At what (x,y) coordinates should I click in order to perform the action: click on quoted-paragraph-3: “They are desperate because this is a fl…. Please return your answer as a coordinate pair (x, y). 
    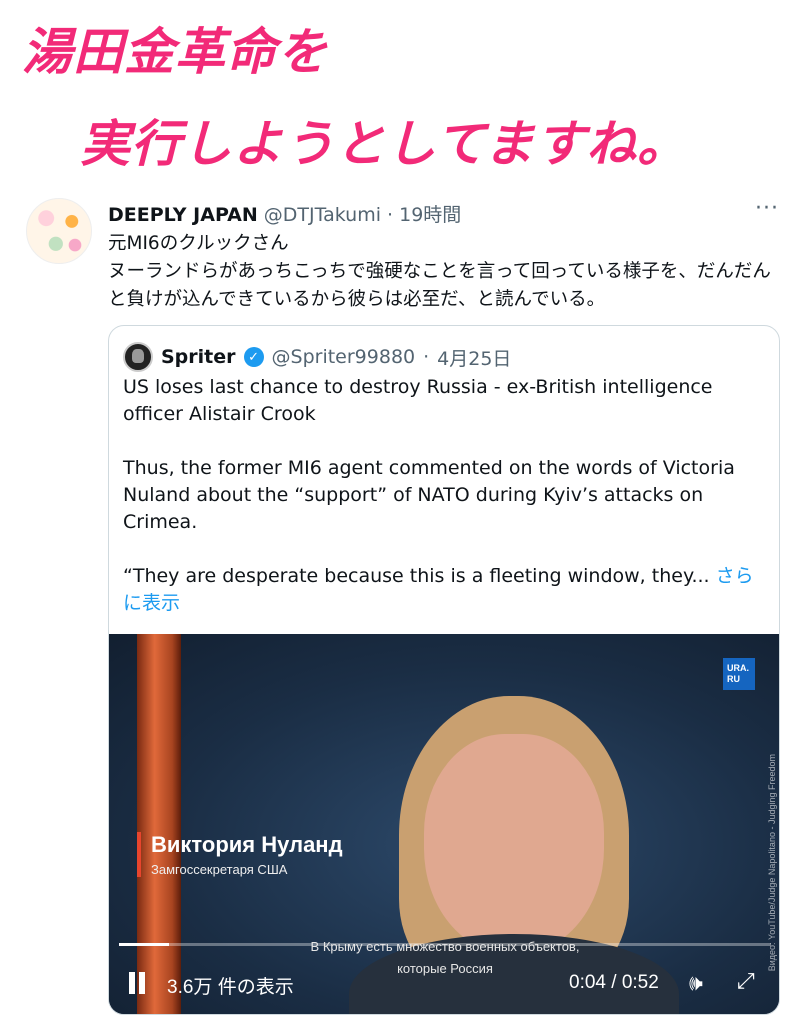
    Looking at the image, I should click on (446, 590).